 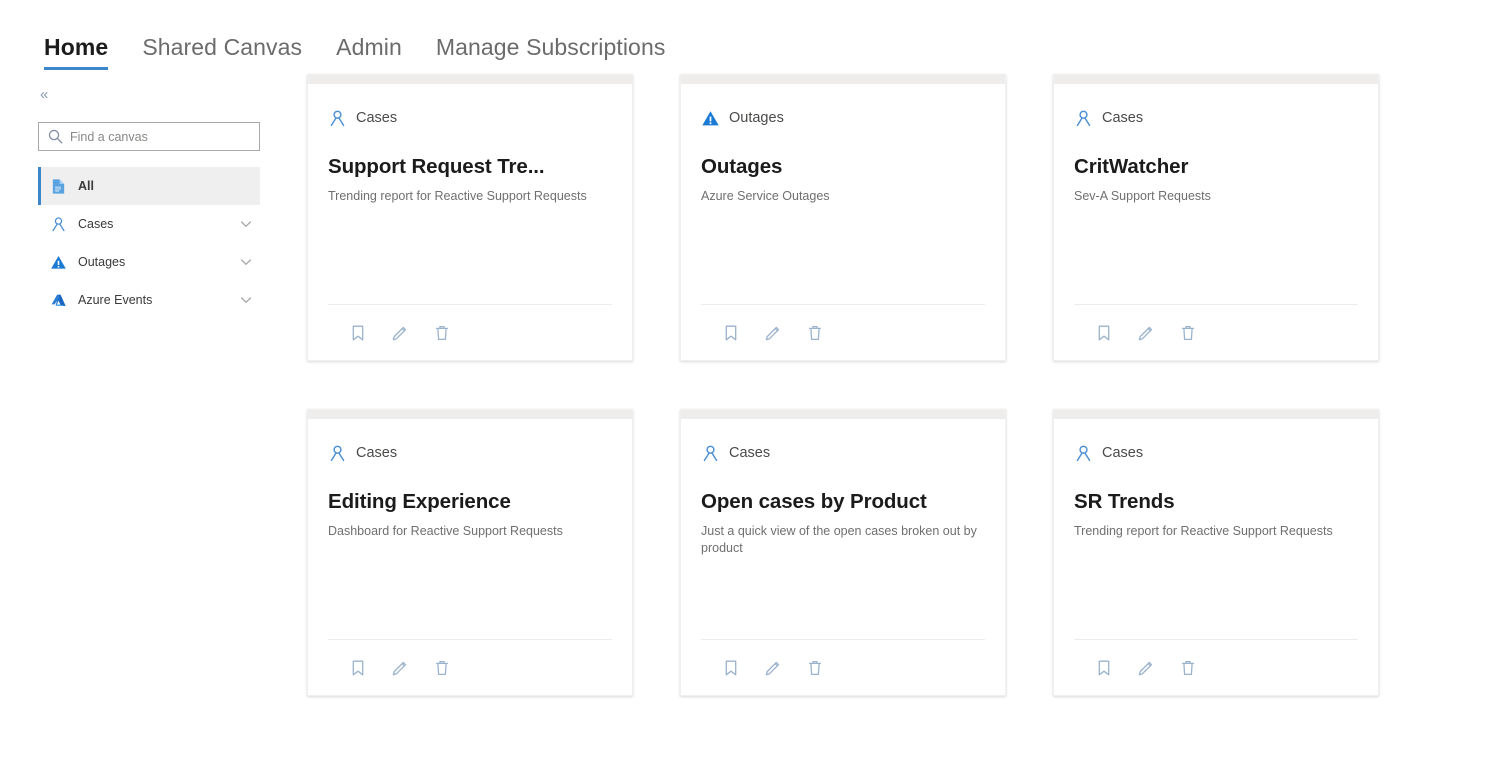 I want to click on sidebar-nav-list: All Cases Outages Azure Events, so click(x=149, y=243).